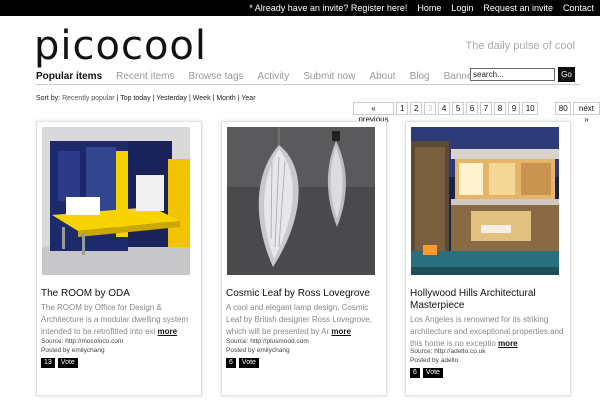 The width and height of the screenshot is (600, 400). Describe the element at coordinates (520, 46) in the screenshot. I see `site-tagline: The daily pulse of cool` at that location.